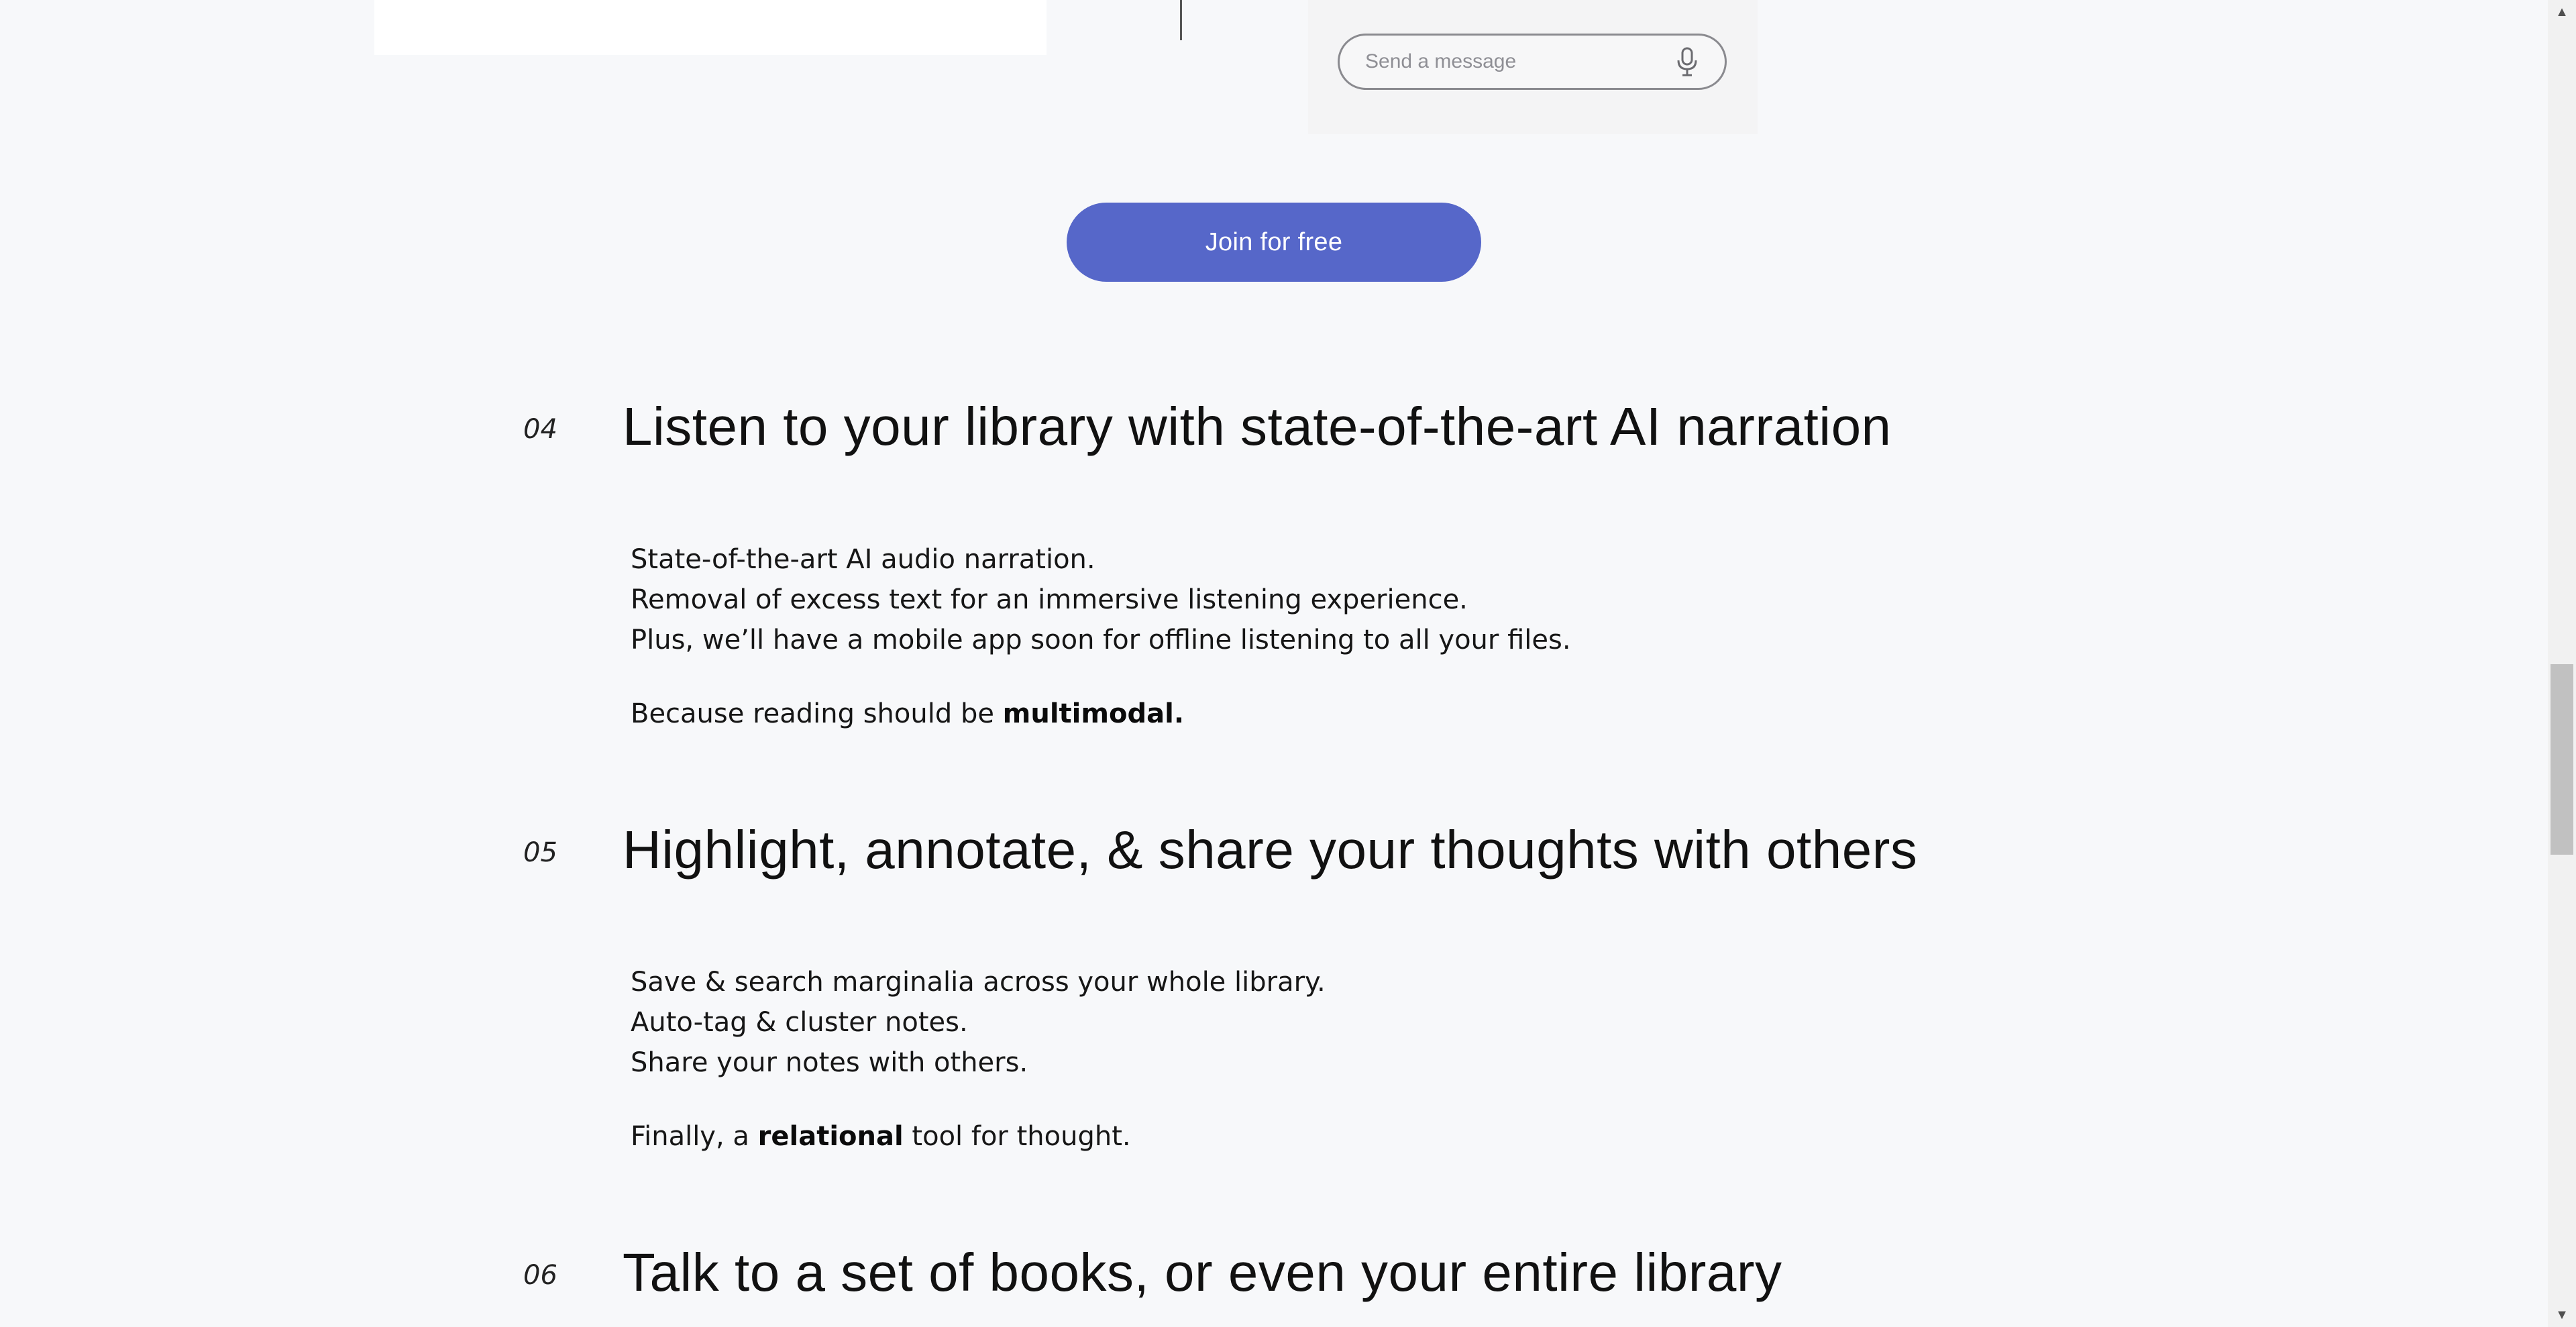 Image resolution: width=2576 pixels, height=1327 pixels. Describe the element at coordinates (1274, 243) in the screenshot. I see `join-for-free-button: Join for free` at that location.